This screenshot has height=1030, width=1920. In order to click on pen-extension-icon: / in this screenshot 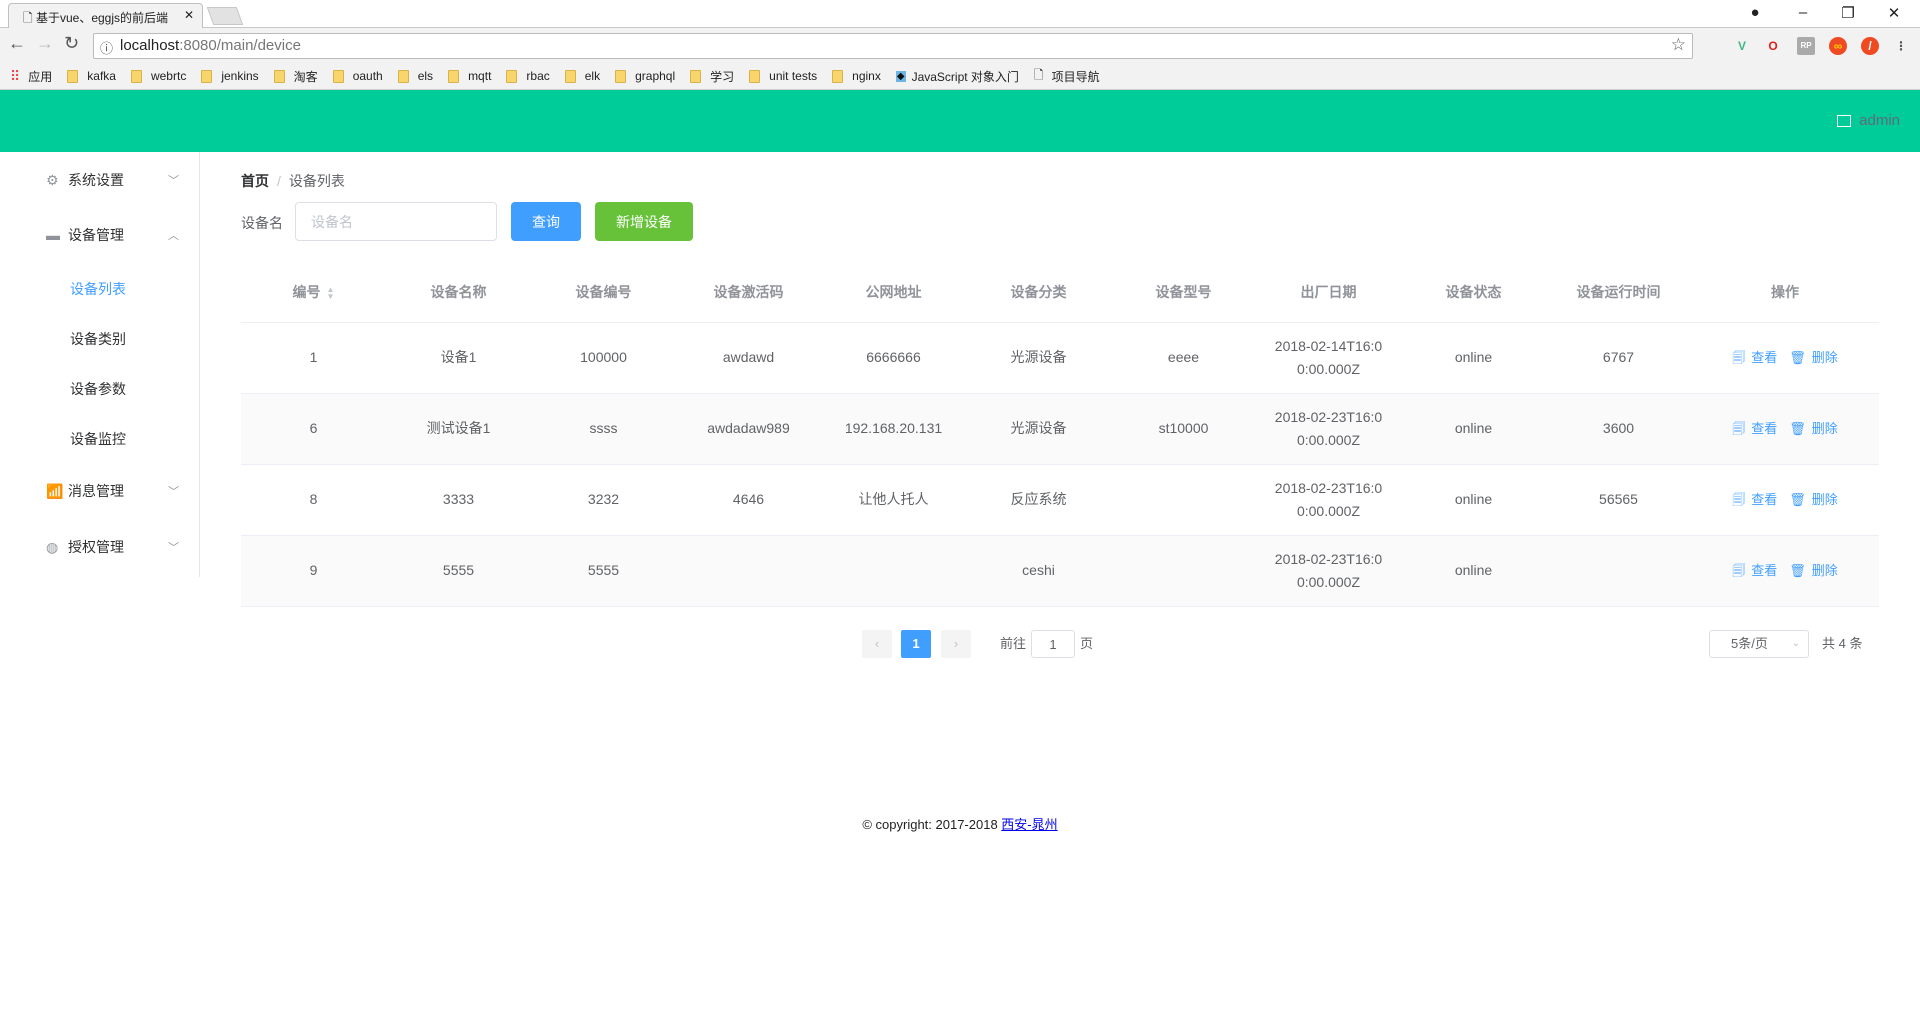, I will do `click(1870, 46)`.